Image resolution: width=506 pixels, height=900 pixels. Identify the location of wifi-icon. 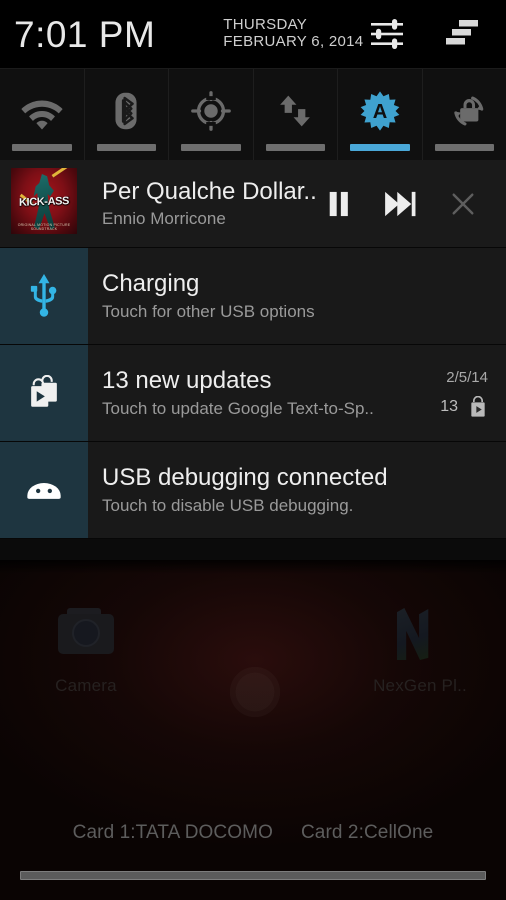
(42, 114).